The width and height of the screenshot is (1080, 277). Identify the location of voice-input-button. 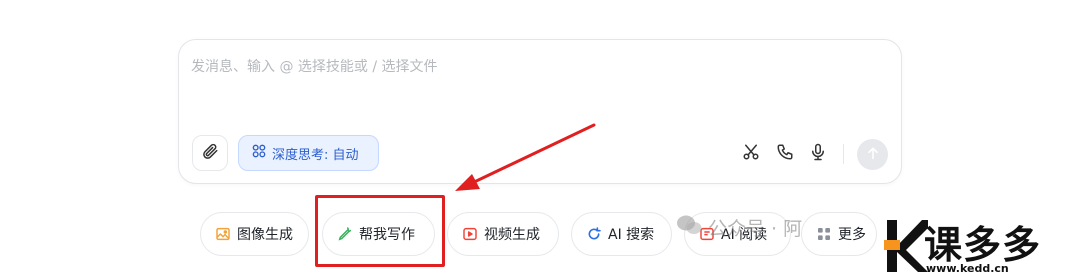
(818, 154).